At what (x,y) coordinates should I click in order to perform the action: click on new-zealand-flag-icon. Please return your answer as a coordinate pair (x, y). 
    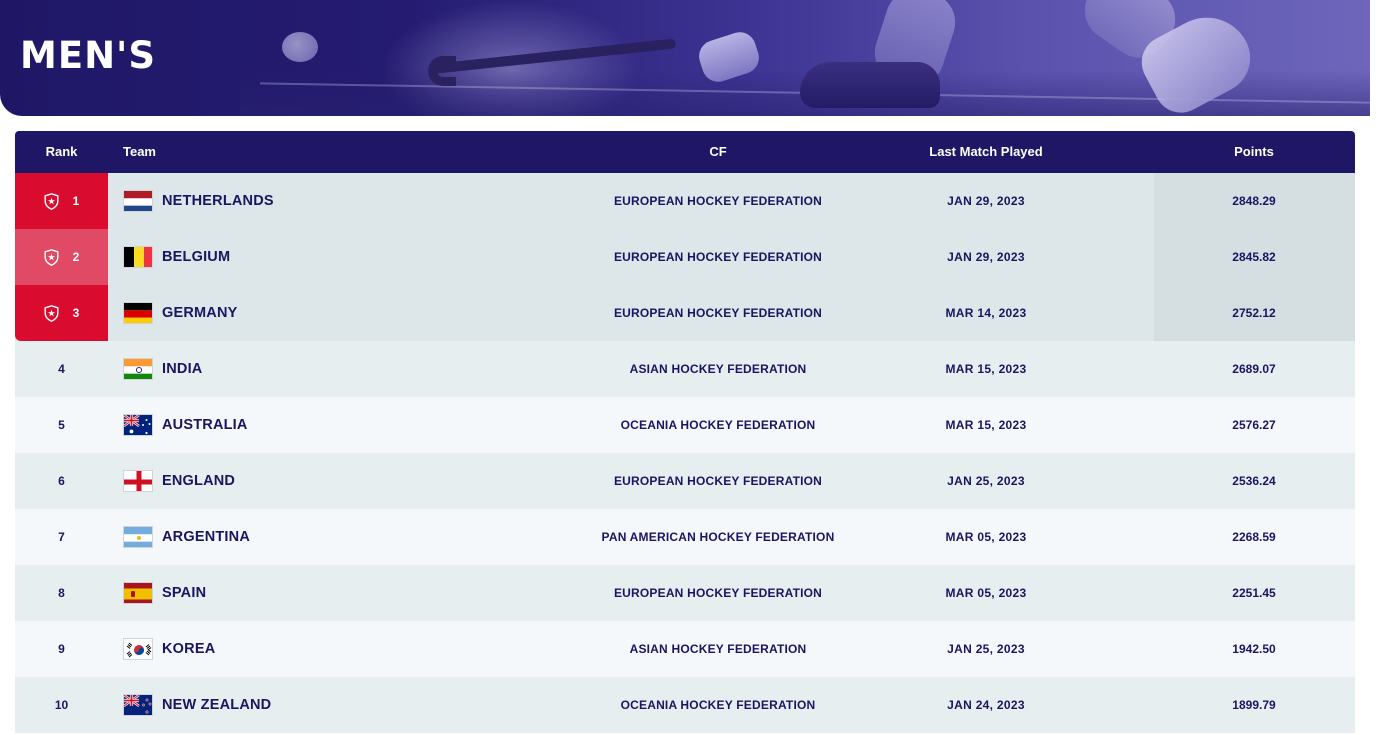
    Looking at the image, I should click on (138, 705).